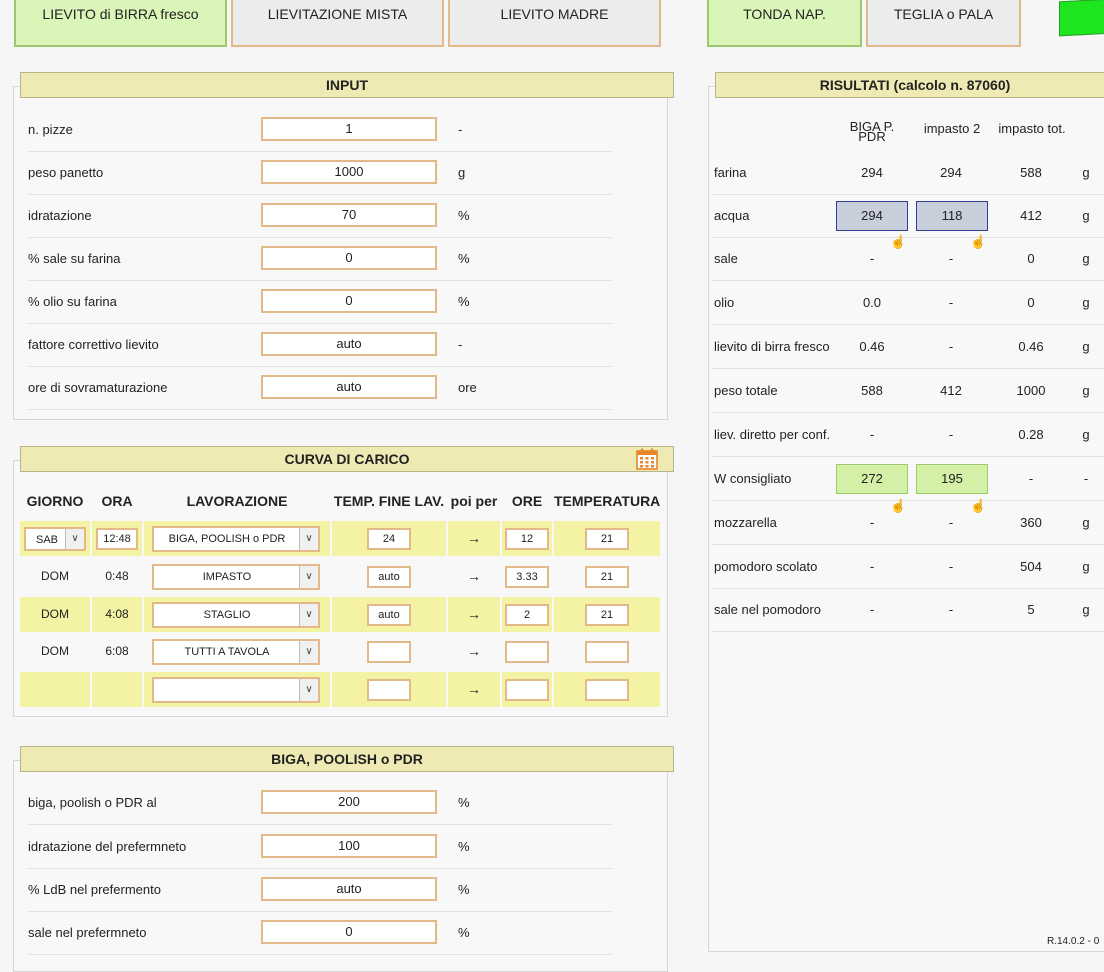 This screenshot has width=1104, height=972. I want to click on tab-lievito-birra: LIEVITO di BIRRA fresco, so click(120, 23).